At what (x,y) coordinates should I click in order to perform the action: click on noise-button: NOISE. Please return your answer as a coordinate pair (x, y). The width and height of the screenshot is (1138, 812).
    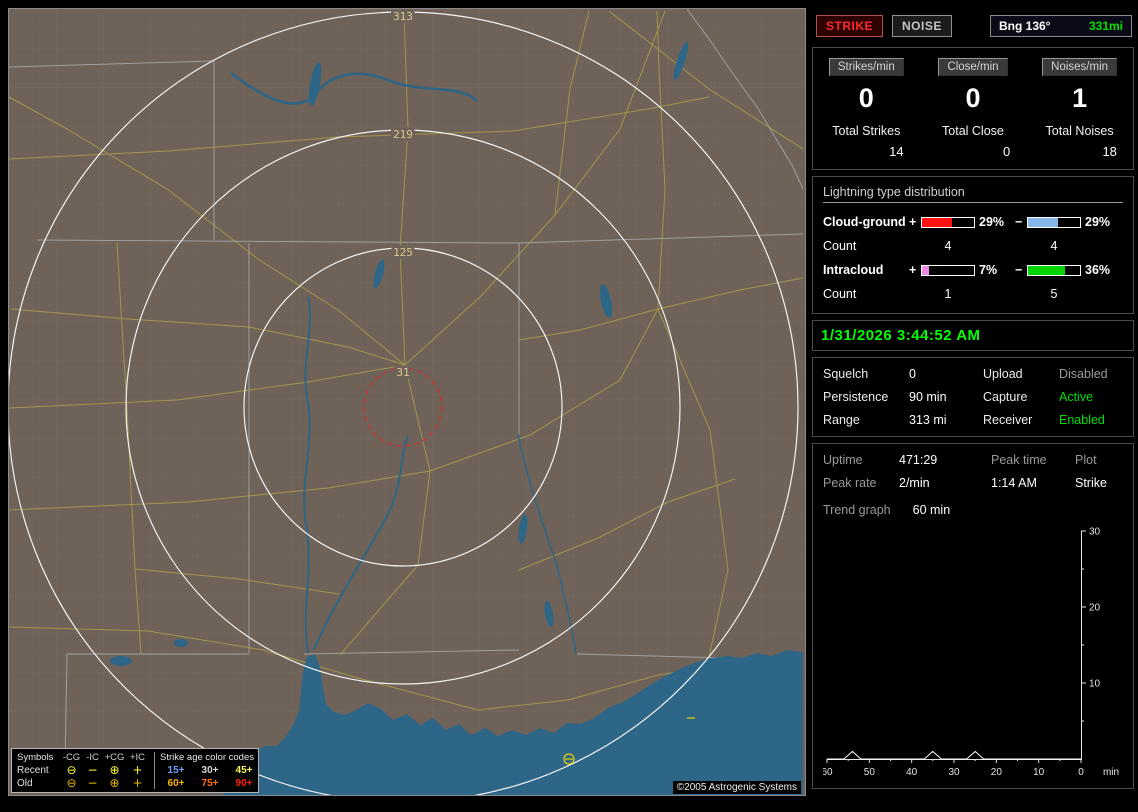
    Looking at the image, I should click on (922, 25).